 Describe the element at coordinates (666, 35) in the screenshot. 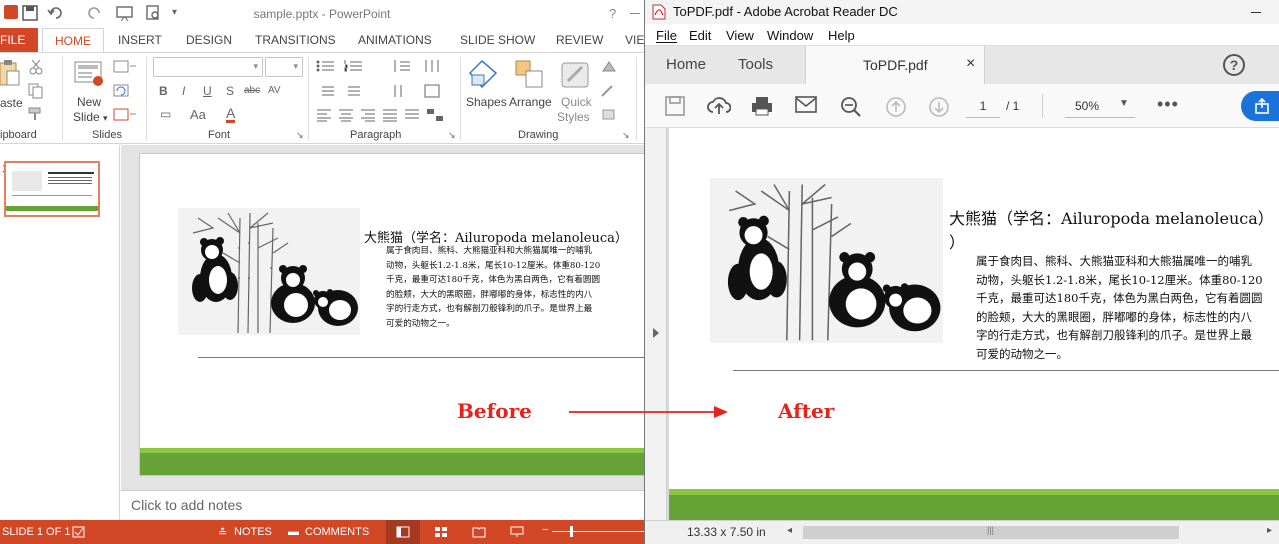

I see `menu-file: File` at that location.